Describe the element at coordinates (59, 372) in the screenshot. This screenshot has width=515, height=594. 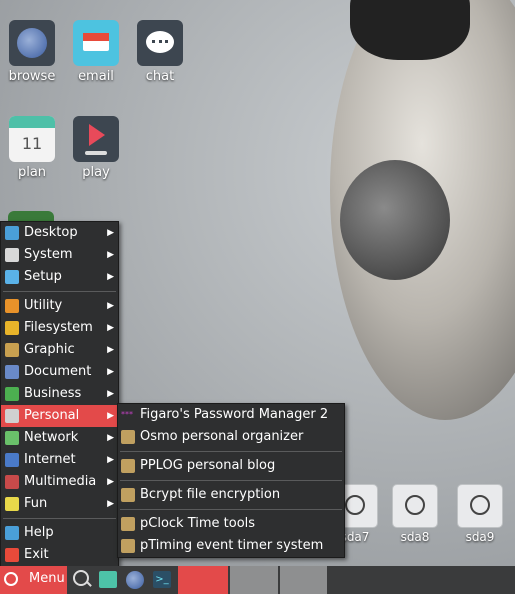
I see `menu-item-document: Document ▶` at that location.